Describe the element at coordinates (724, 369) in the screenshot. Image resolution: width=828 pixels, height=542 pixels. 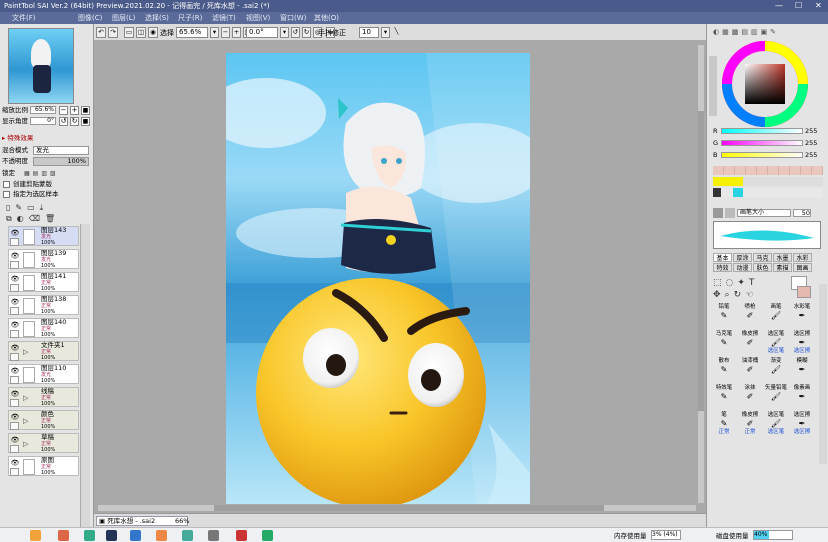
I see `brush-tool: 散布 ✎` at that location.